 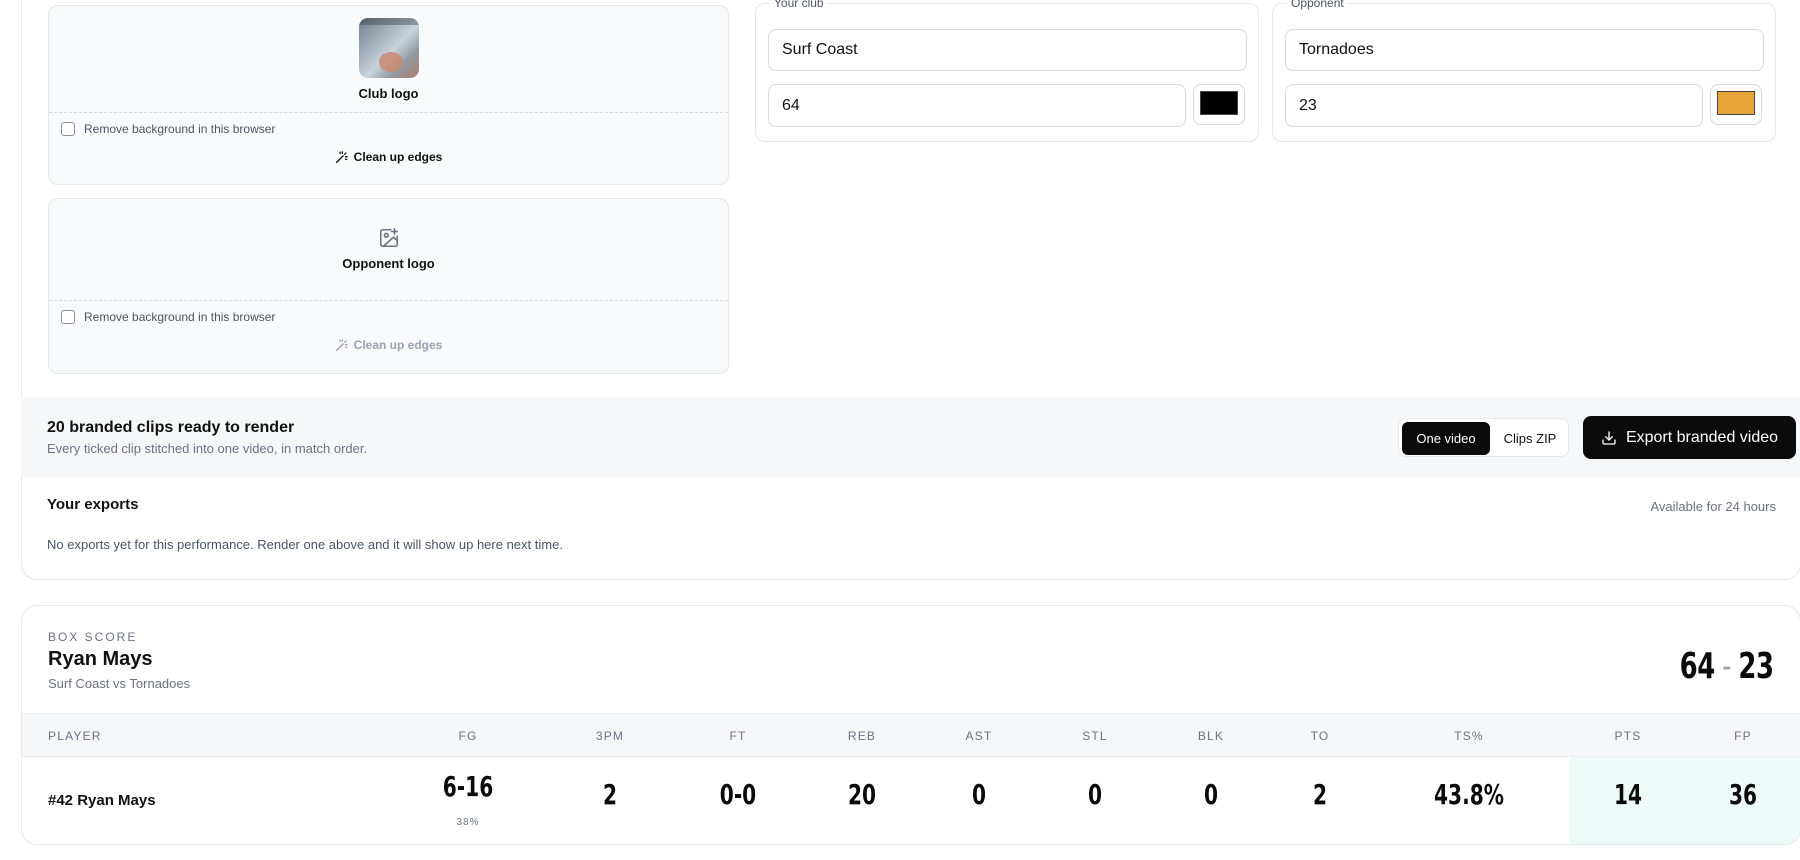 I want to click on cell-ts-pct: 43.8%, so click(x=1469, y=794).